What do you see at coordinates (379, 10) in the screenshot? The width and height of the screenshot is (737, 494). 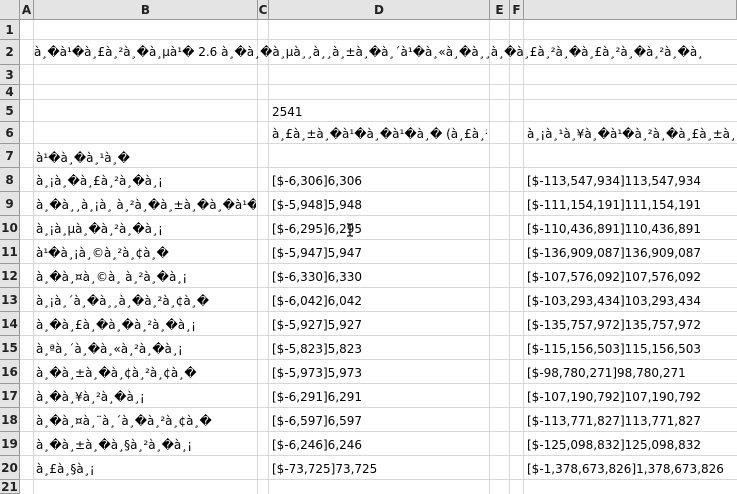 I see `column-header-d: D` at bounding box center [379, 10].